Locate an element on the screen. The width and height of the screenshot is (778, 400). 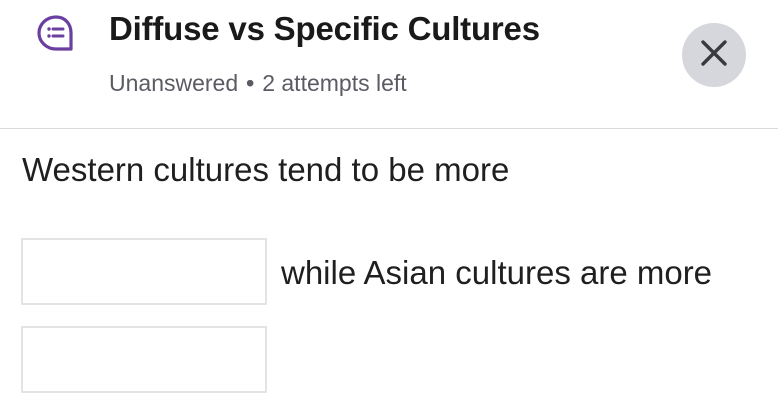
close-button is located at coordinates (714, 55).